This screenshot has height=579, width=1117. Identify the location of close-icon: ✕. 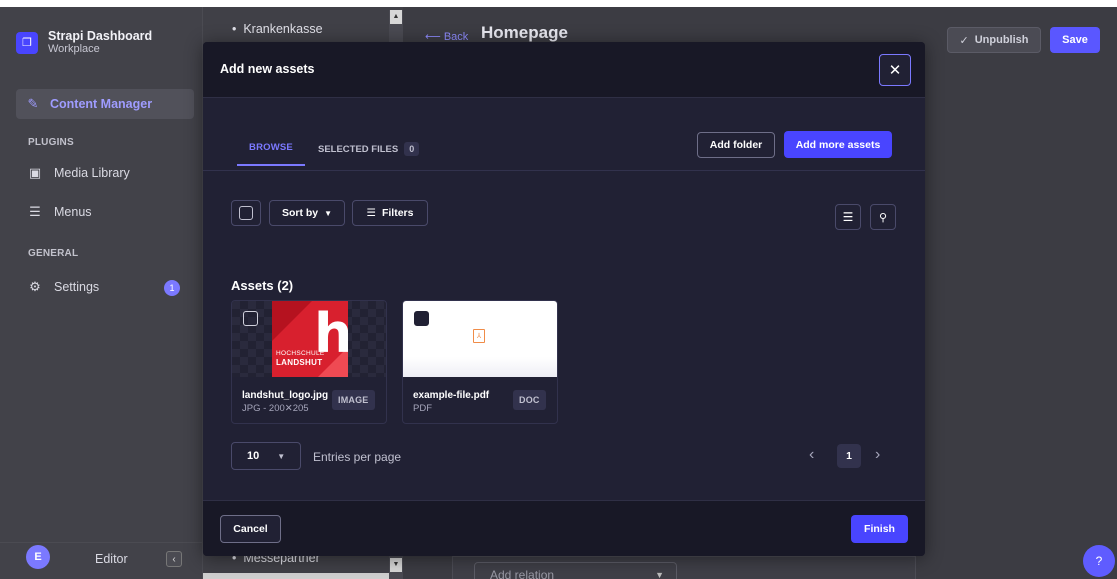
(895, 70).